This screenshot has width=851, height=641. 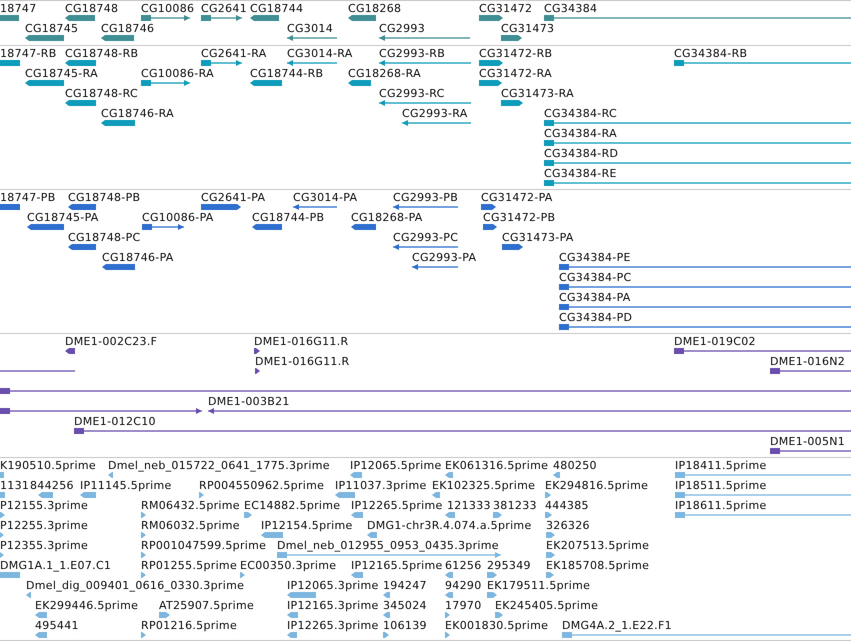 I want to click on feature-label: 495441, so click(x=57, y=626).